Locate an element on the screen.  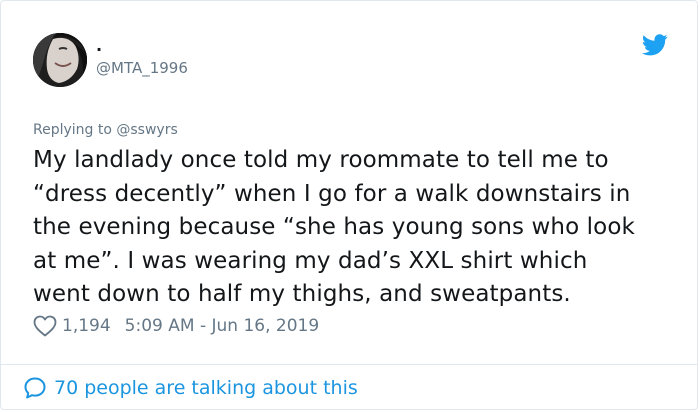
avatar is located at coordinates (60, 60).